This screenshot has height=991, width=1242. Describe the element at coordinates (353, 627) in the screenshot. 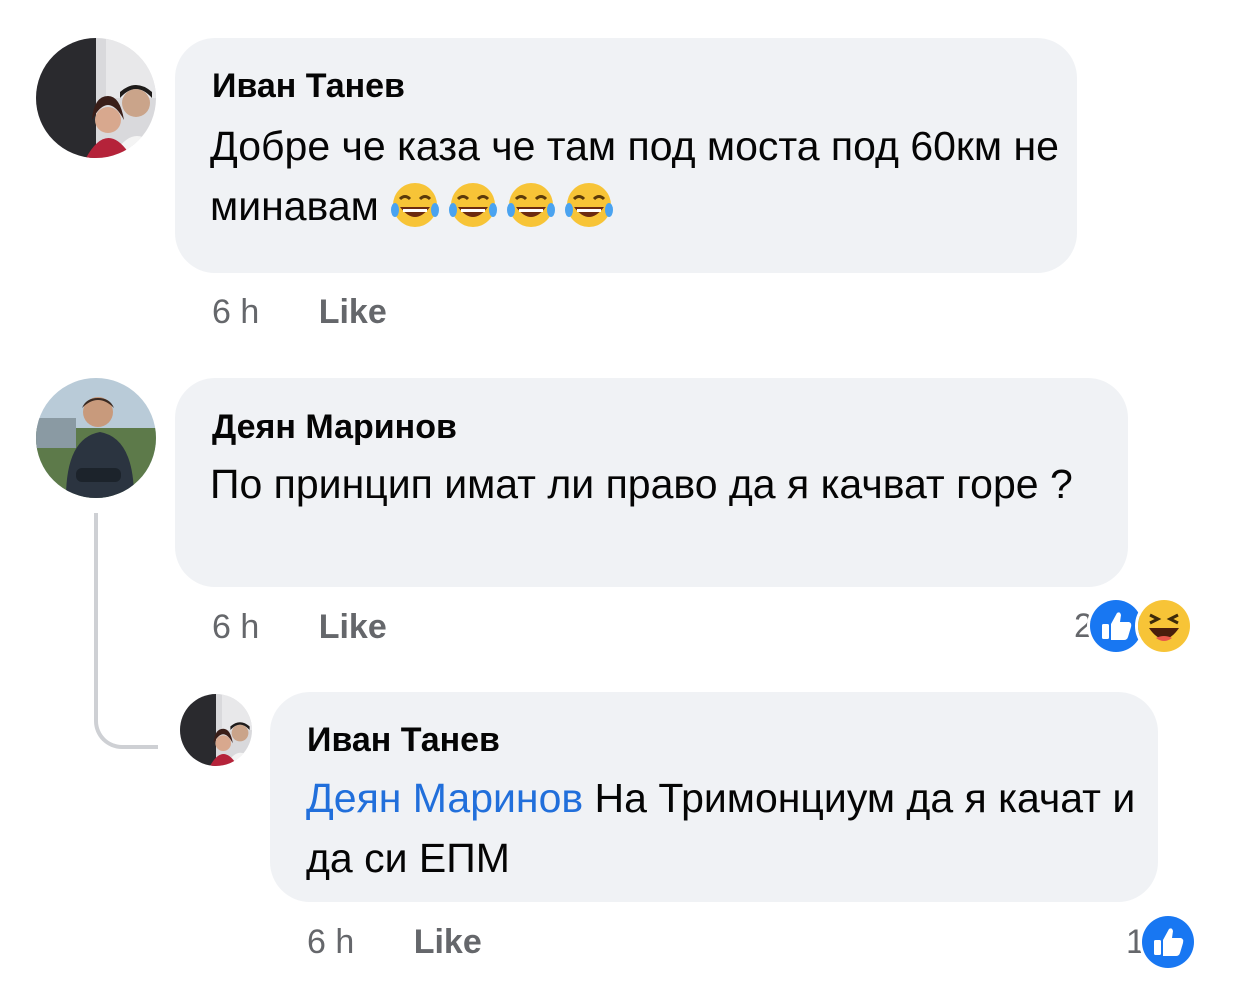

I see `like-button-2: Like` at that location.